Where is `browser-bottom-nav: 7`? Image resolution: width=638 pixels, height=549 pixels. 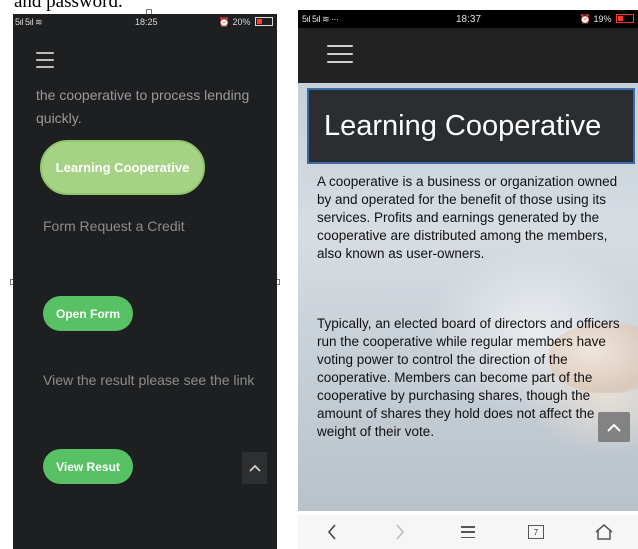
browser-bottom-nav: 7 is located at coordinates (468, 532).